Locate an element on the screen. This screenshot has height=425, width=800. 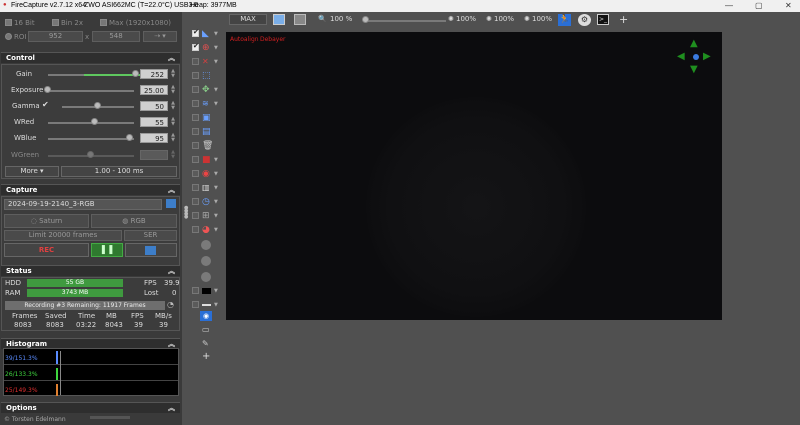
max-button: MAX is located at coordinates (248, 19).